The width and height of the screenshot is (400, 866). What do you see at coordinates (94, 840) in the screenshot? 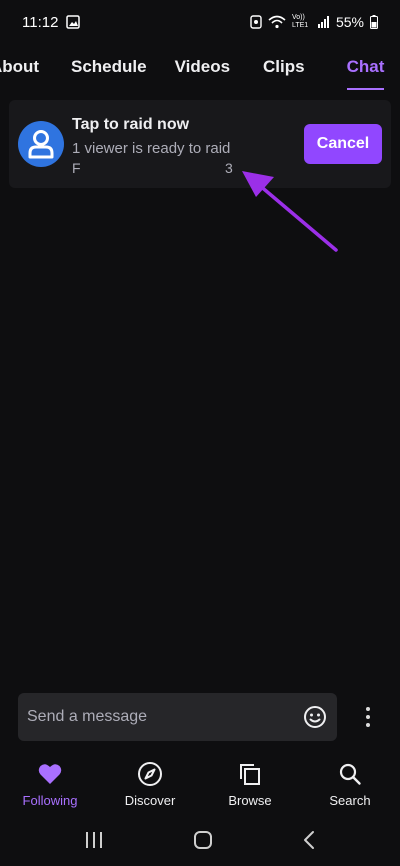
I see `recent-apps-icon` at bounding box center [94, 840].